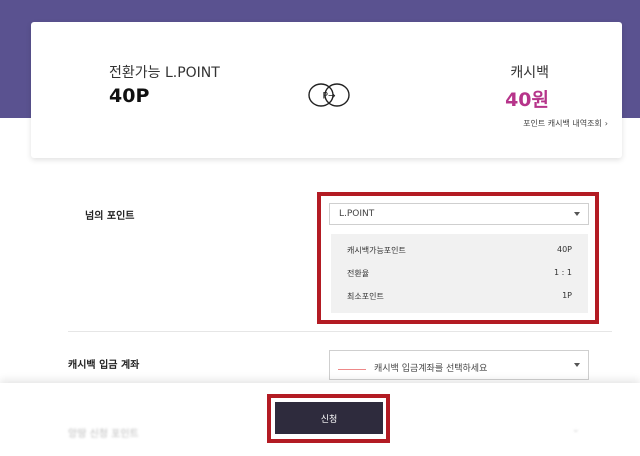 The image size is (640, 456). Describe the element at coordinates (431, 369) in the screenshot. I see `account-select-placeholder: 캐시백 입금계좌를 선택하세요` at that location.